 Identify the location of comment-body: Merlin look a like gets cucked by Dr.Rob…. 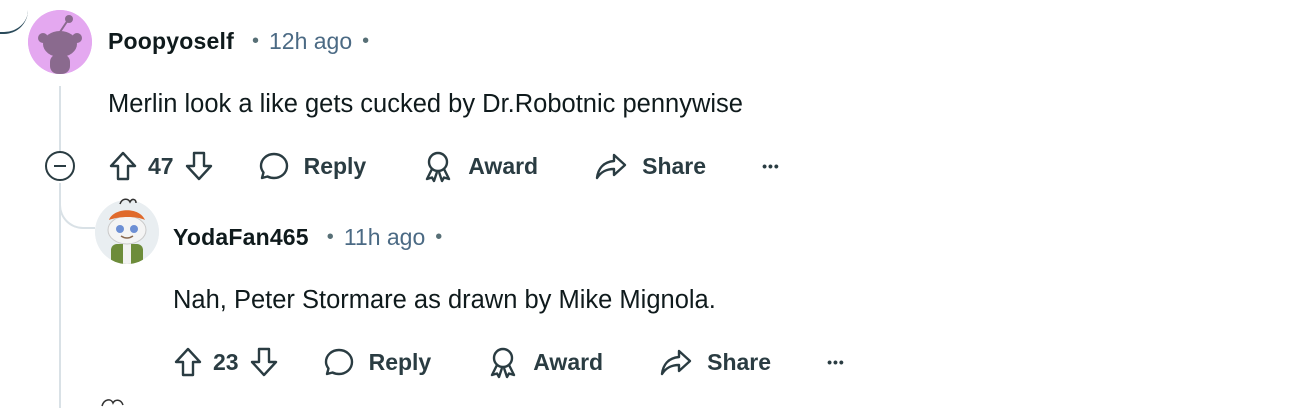
(425, 104).